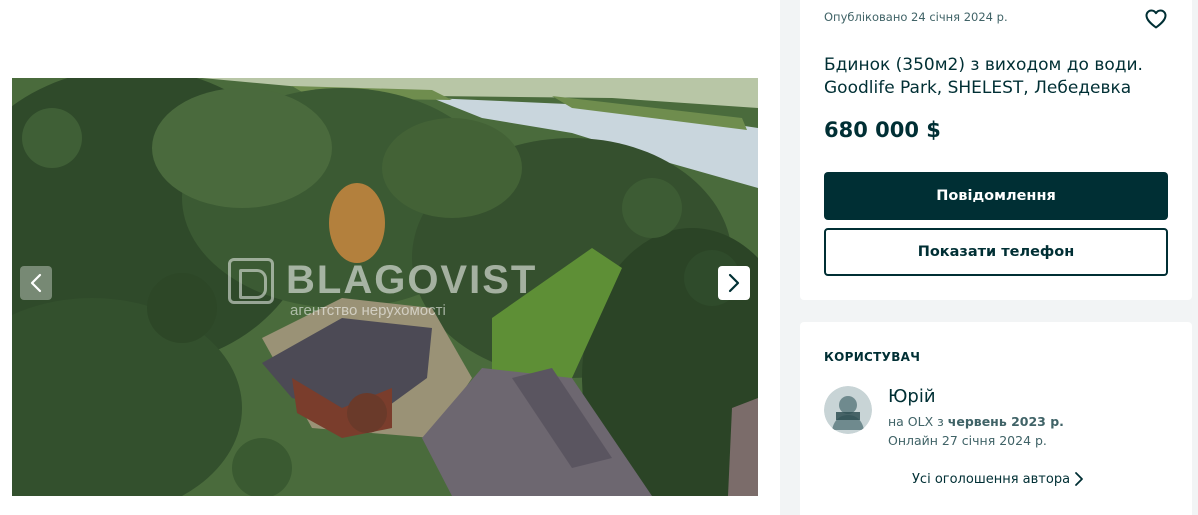 This screenshot has width=1198, height=515. Describe the element at coordinates (996, 196) in the screenshot. I see `message-button: Повідомлення` at that location.